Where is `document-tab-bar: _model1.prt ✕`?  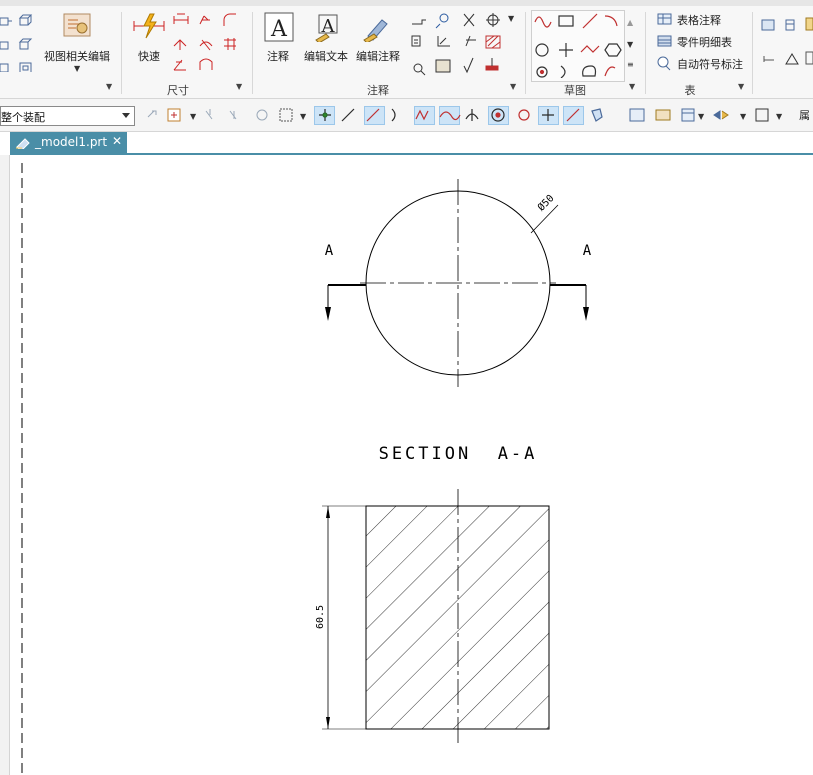
document-tab-bar: _model1.prt ✕ is located at coordinates (406, 143).